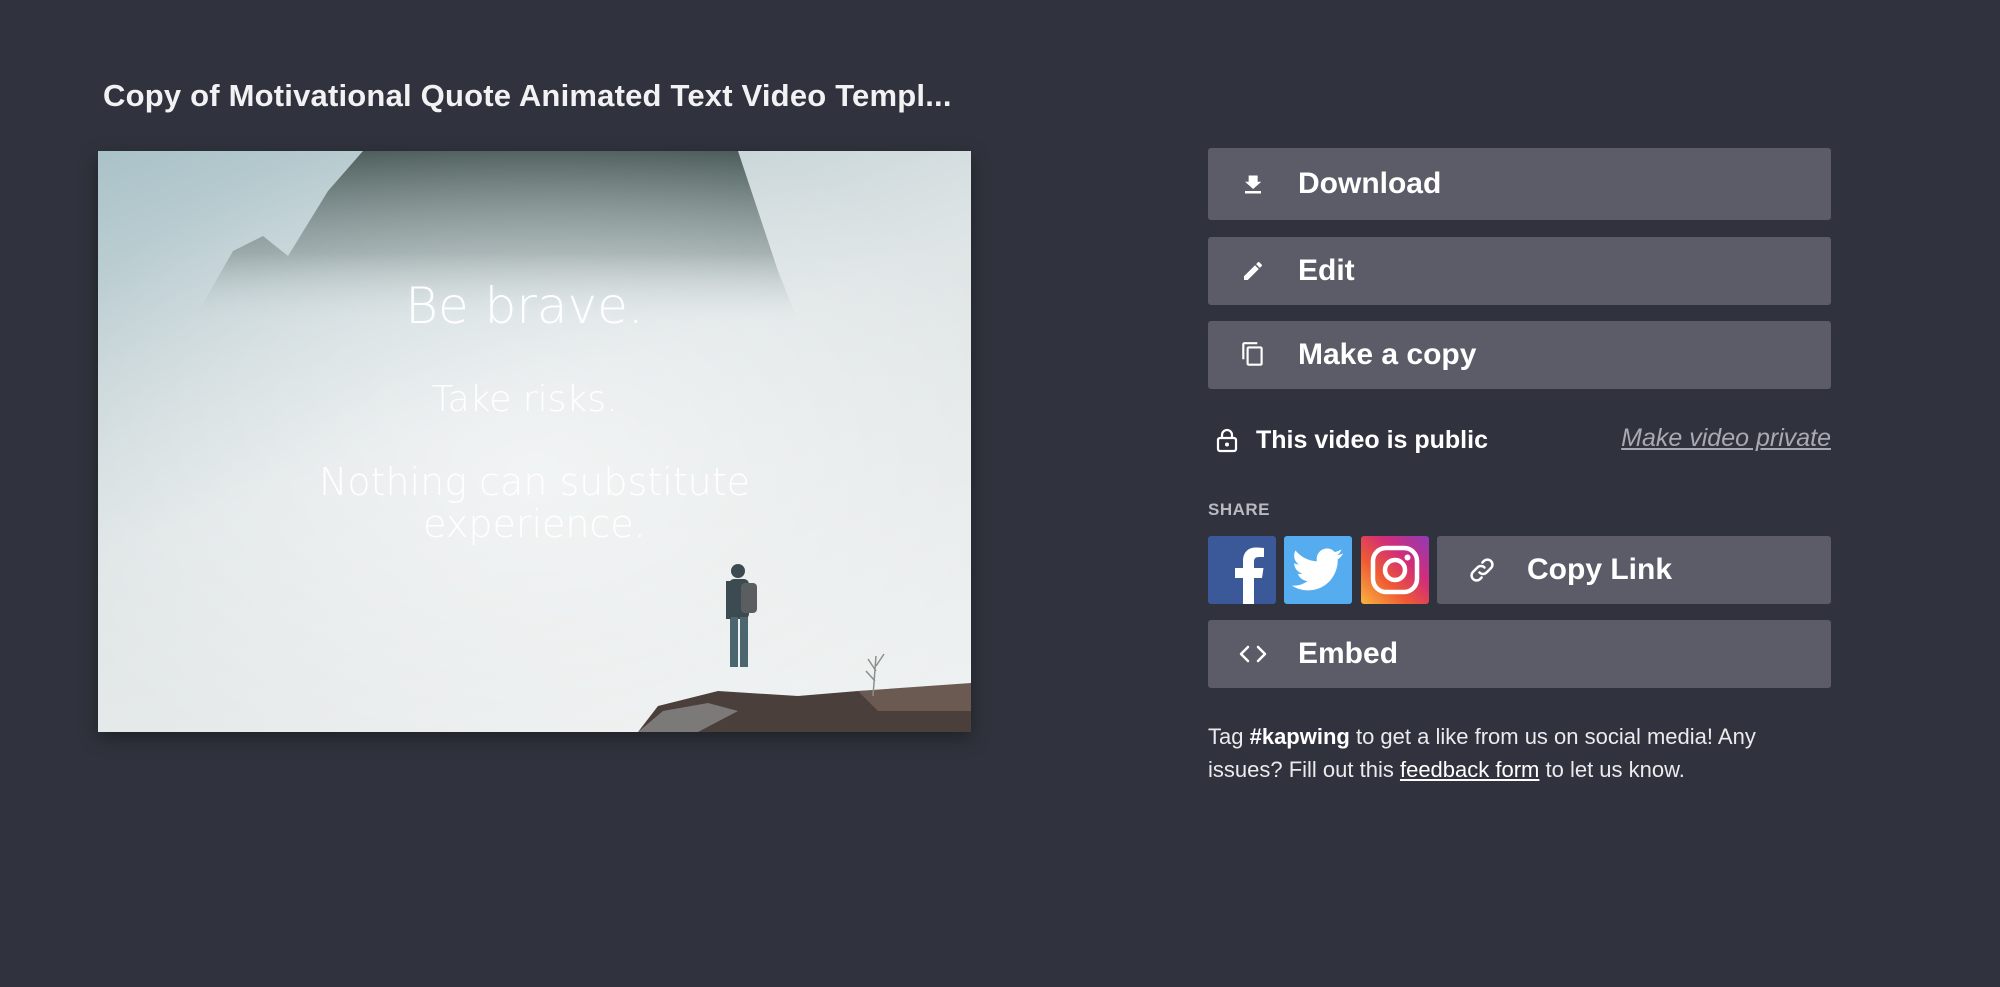  I want to click on twitter-icon, so click(1317, 569).